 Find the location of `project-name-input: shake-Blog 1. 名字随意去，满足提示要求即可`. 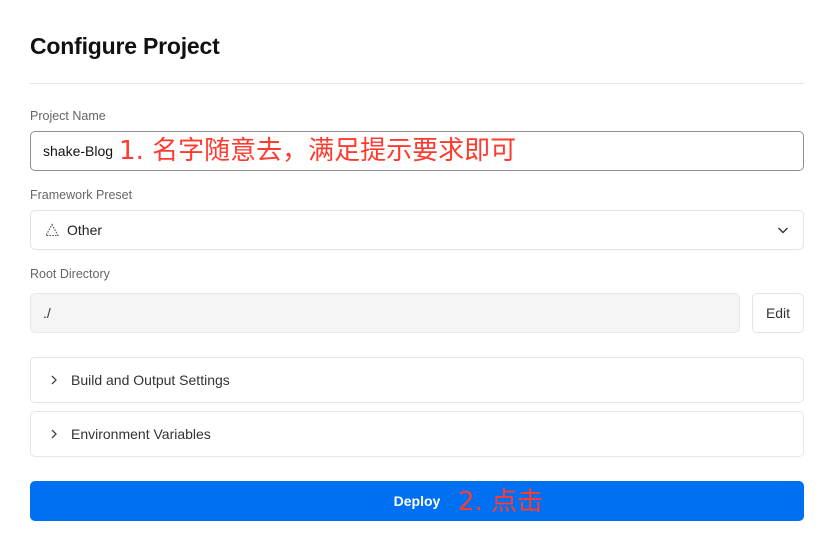

project-name-input: shake-Blog 1. 名字随意去，满足提示要求即可 is located at coordinates (417, 151).